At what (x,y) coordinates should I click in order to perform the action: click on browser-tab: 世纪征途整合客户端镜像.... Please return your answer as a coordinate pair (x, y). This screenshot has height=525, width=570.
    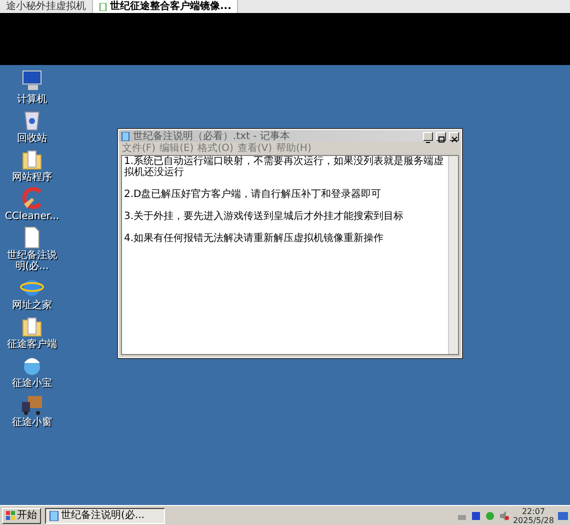
    Looking at the image, I should click on (165, 6).